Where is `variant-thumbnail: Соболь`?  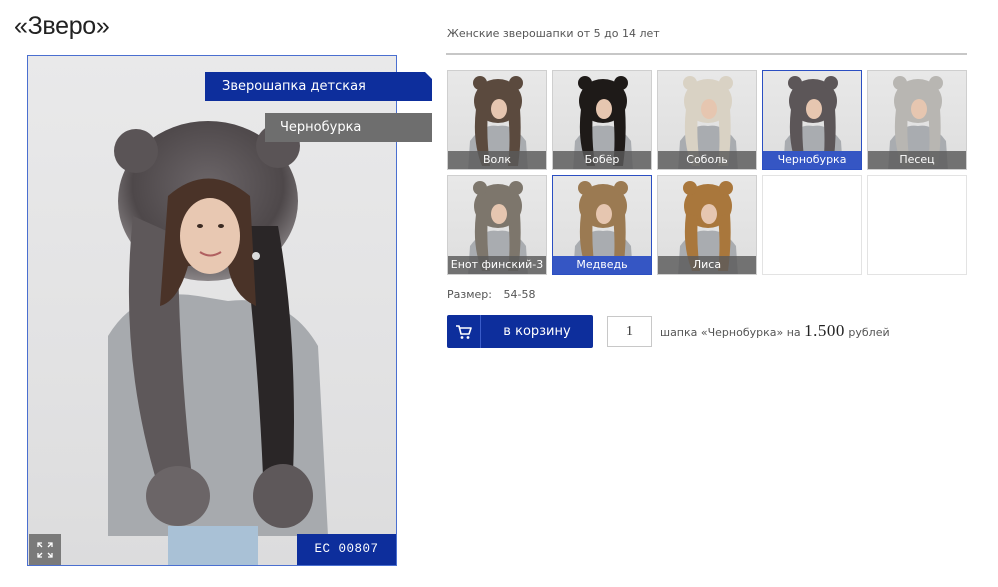
variant-thumbnail: Соболь is located at coordinates (707, 120).